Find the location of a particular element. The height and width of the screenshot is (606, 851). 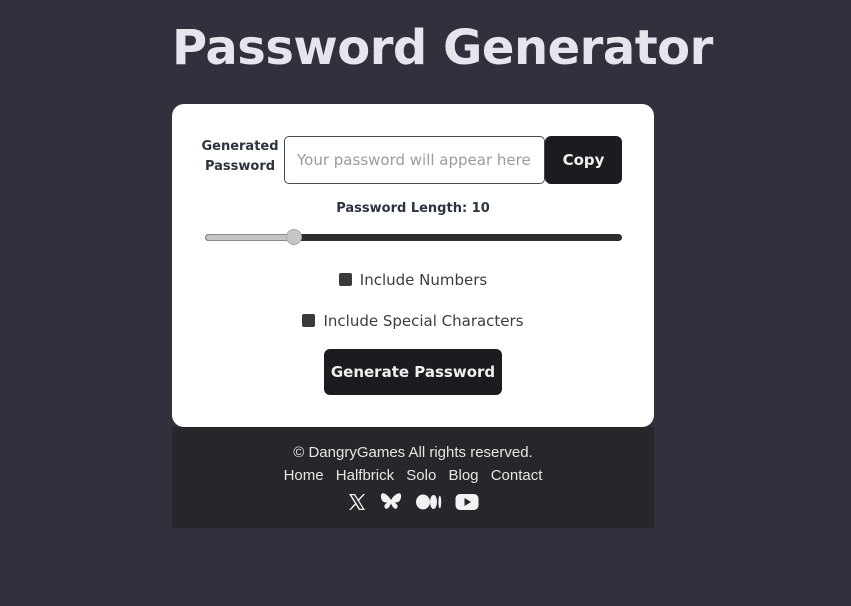

copyright-text: © DangryGames All rights reserved. is located at coordinates (413, 452).